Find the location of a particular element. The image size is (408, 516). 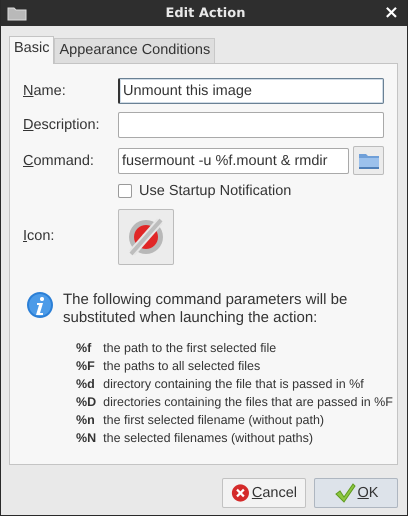

parameter-code: %D is located at coordinates (86, 402).